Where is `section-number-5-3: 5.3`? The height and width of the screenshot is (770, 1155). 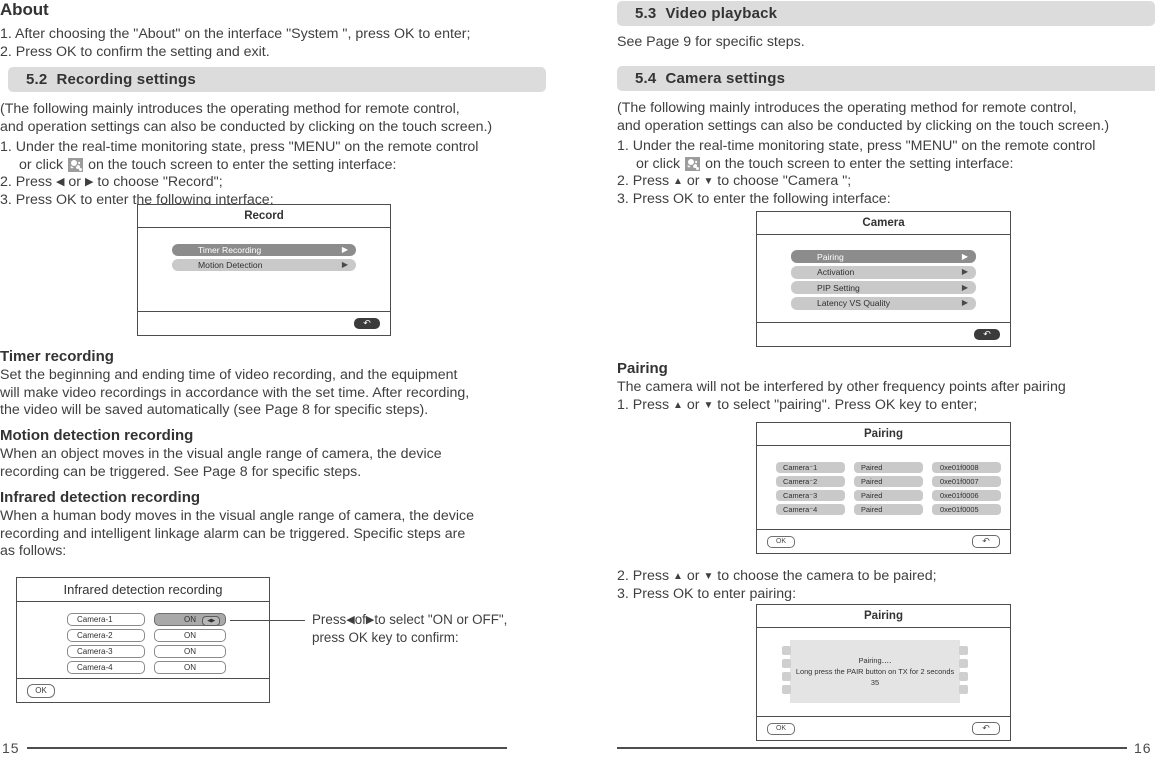
section-number-5-3: 5.3 is located at coordinates (646, 13).